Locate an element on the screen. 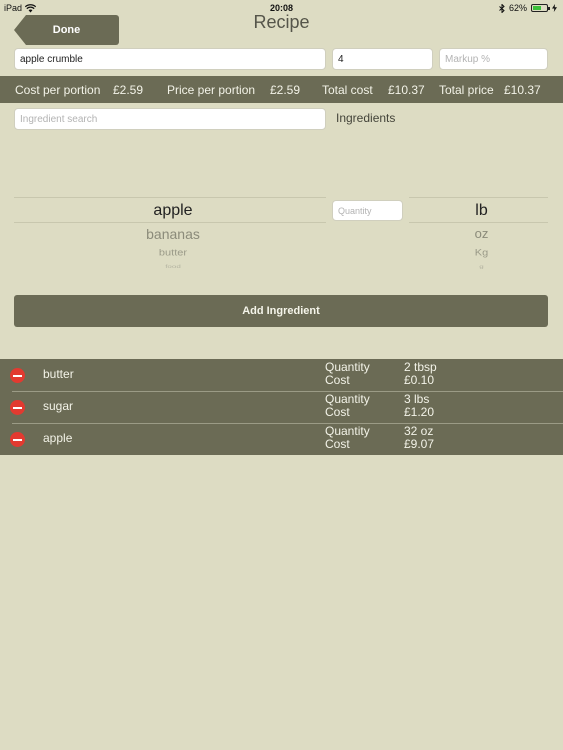 The height and width of the screenshot is (750, 563). ingredient-name: butter is located at coordinates (58, 374).